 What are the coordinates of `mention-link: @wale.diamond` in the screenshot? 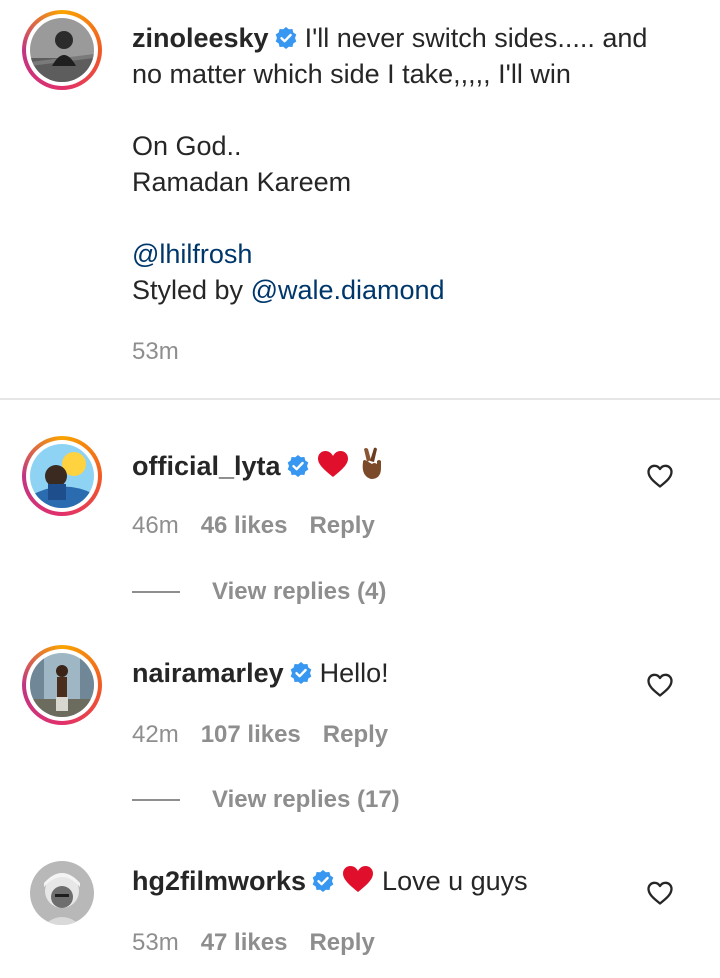 It's located at (348, 290).